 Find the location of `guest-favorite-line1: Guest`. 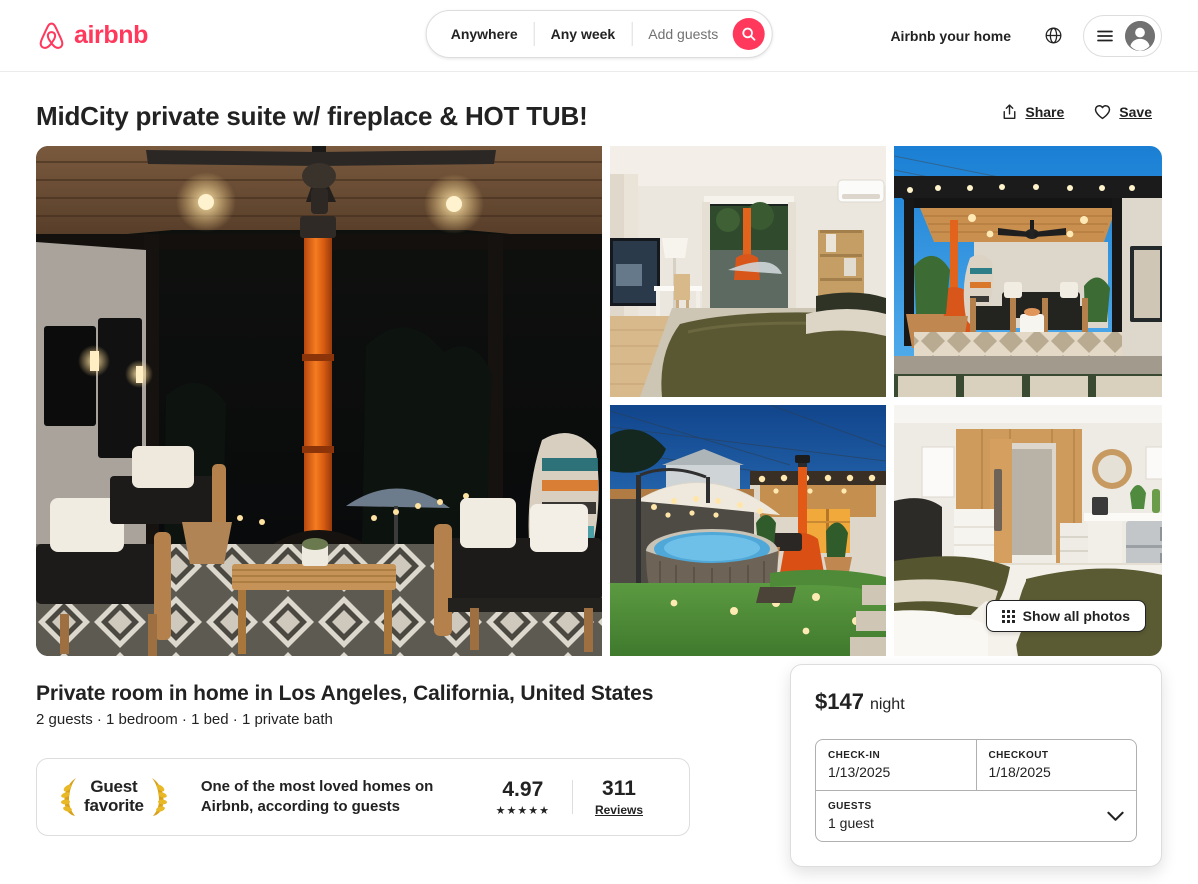

guest-favorite-line1: Guest is located at coordinates (114, 787).